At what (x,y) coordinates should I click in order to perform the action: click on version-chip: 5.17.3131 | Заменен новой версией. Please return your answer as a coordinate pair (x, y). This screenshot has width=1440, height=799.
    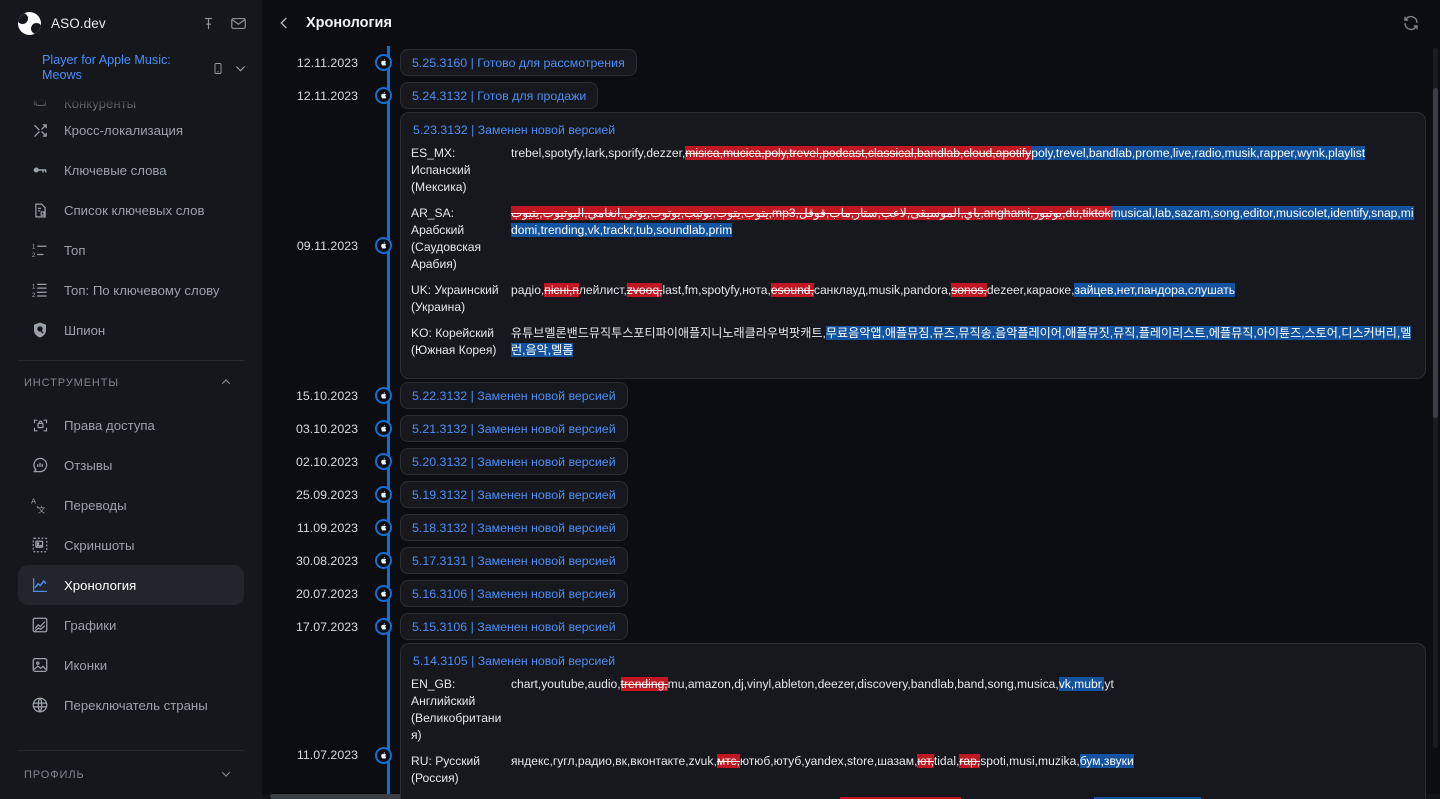
    Looking at the image, I should click on (514, 560).